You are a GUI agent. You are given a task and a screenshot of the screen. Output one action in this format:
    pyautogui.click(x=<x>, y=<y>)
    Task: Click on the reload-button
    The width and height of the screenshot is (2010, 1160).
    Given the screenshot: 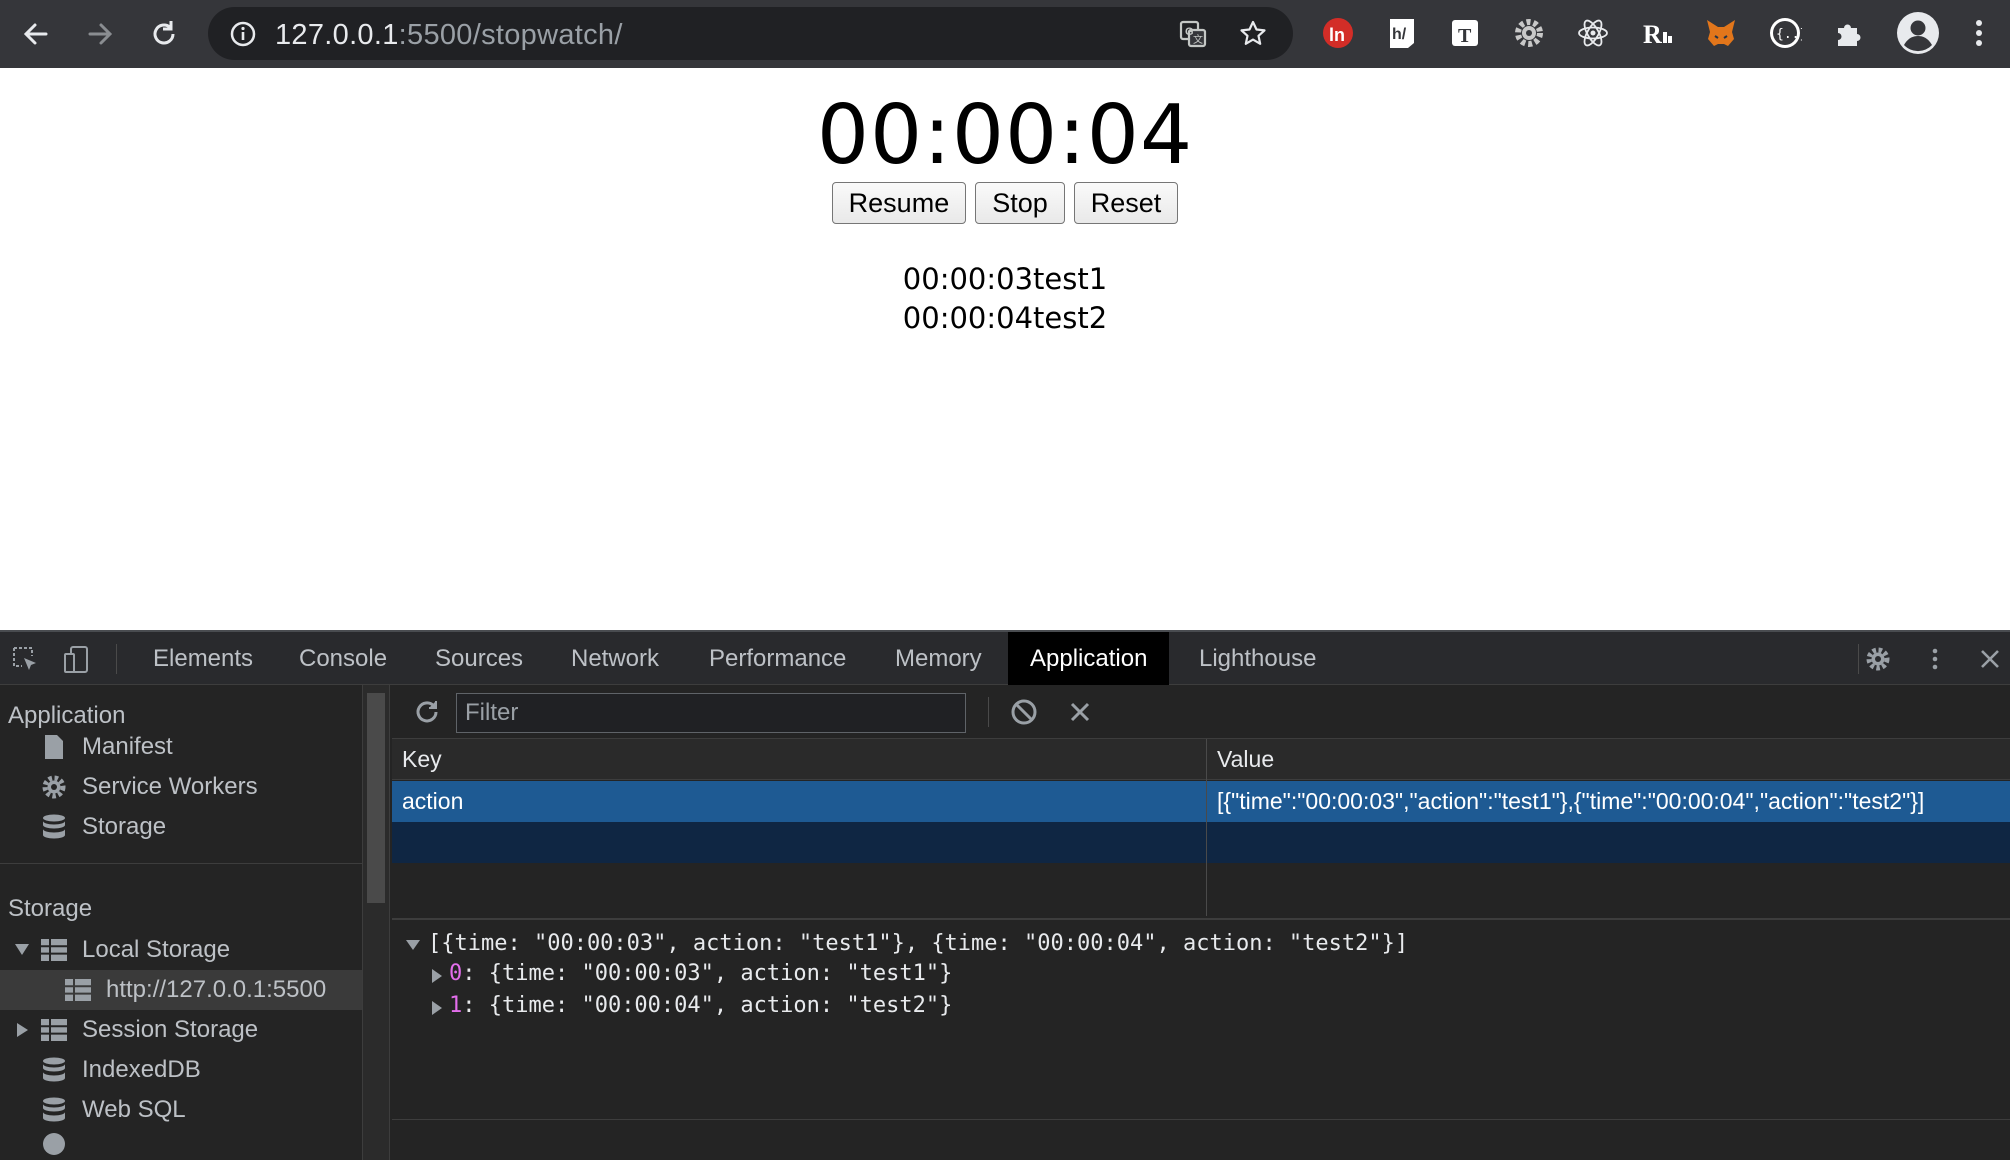 What is the action you would take?
    pyautogui.click(x=164, y=34)
    